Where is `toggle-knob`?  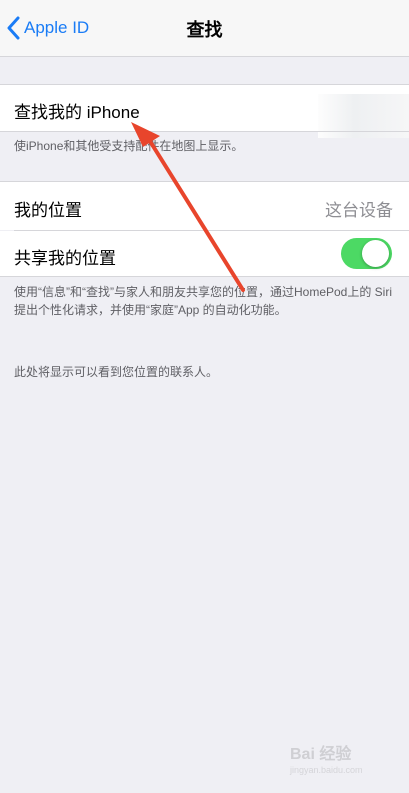
toggle-knob is located at coordinates (375, 253).